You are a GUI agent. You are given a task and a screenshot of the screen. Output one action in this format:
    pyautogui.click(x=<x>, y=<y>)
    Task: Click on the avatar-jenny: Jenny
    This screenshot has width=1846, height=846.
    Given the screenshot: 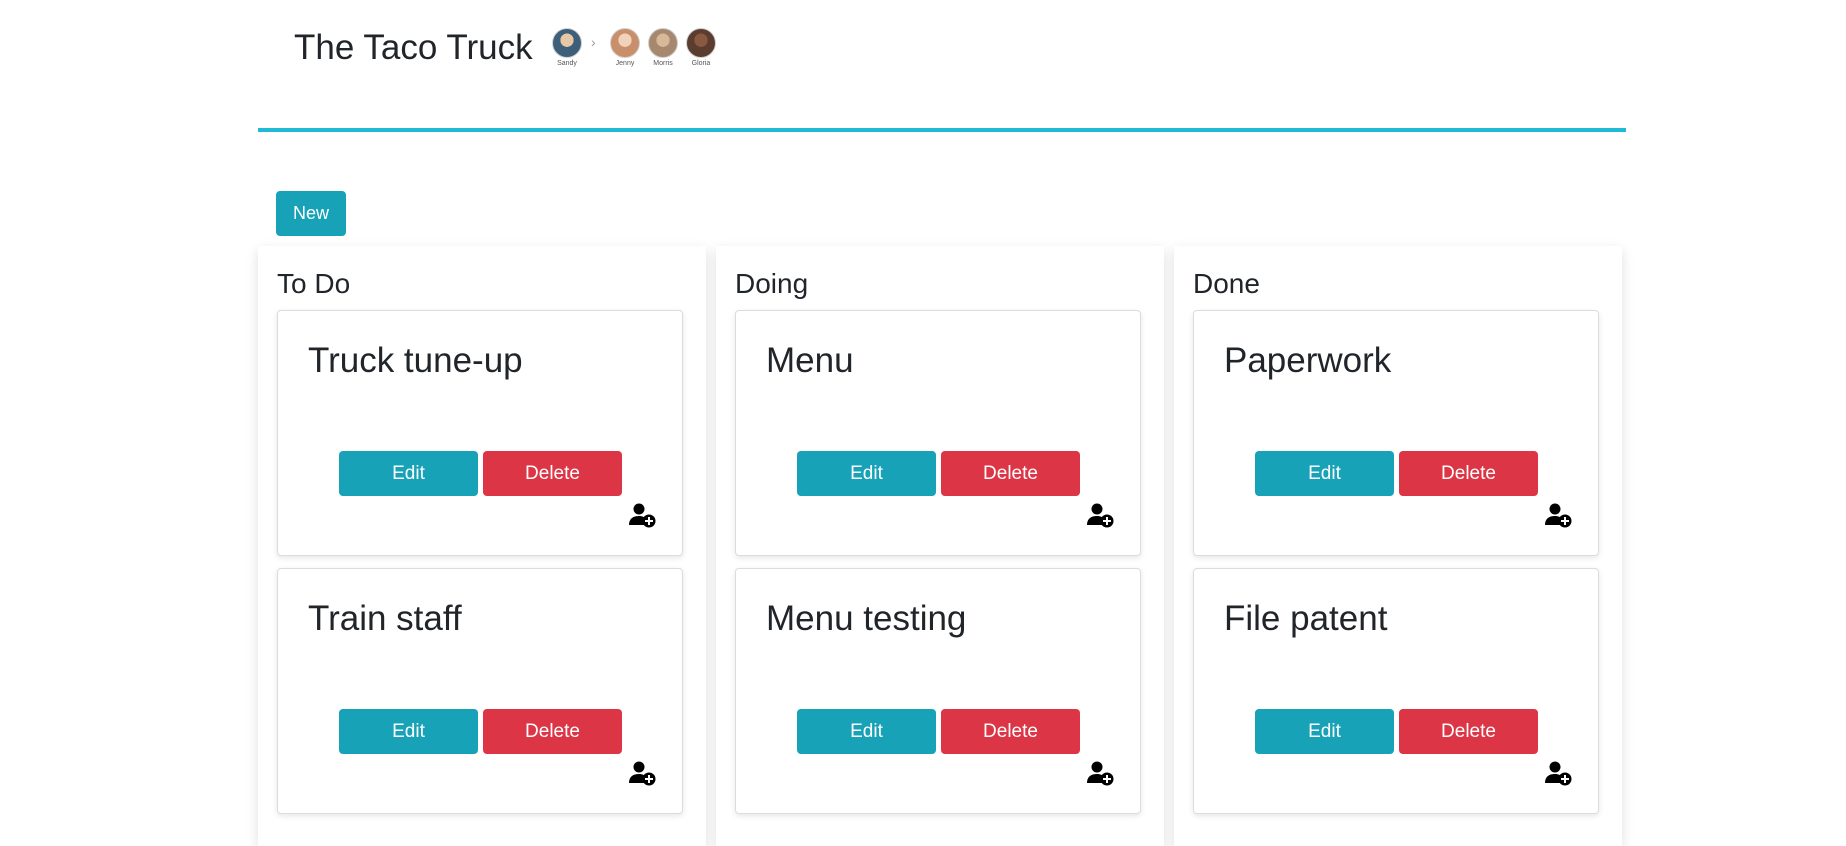 What is the action you would take?
    pyautogui.click(x=625, y=47)
    